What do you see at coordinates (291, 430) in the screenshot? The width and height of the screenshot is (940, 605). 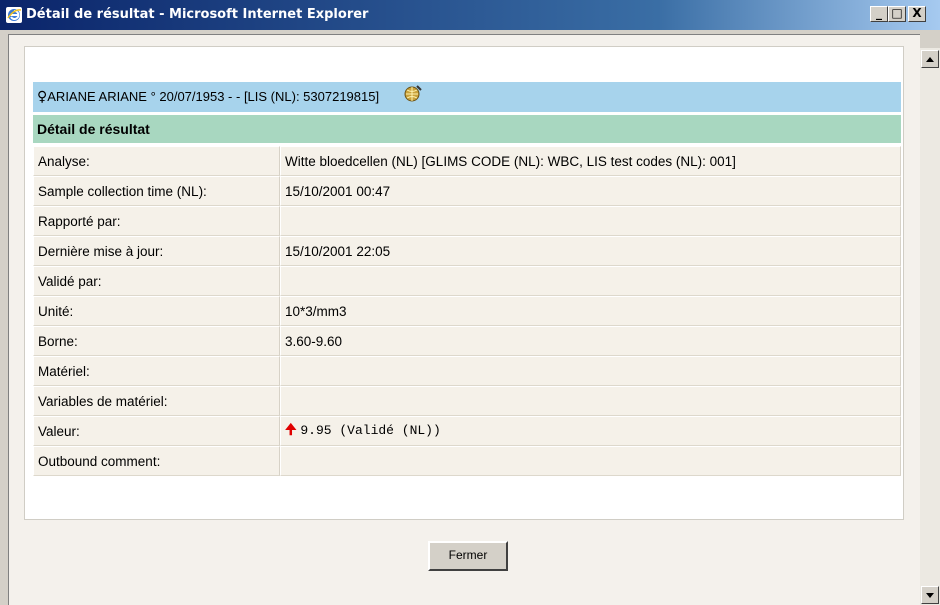 I see `up-arrow-icon: 🠉` at bounding box center [291, 430].